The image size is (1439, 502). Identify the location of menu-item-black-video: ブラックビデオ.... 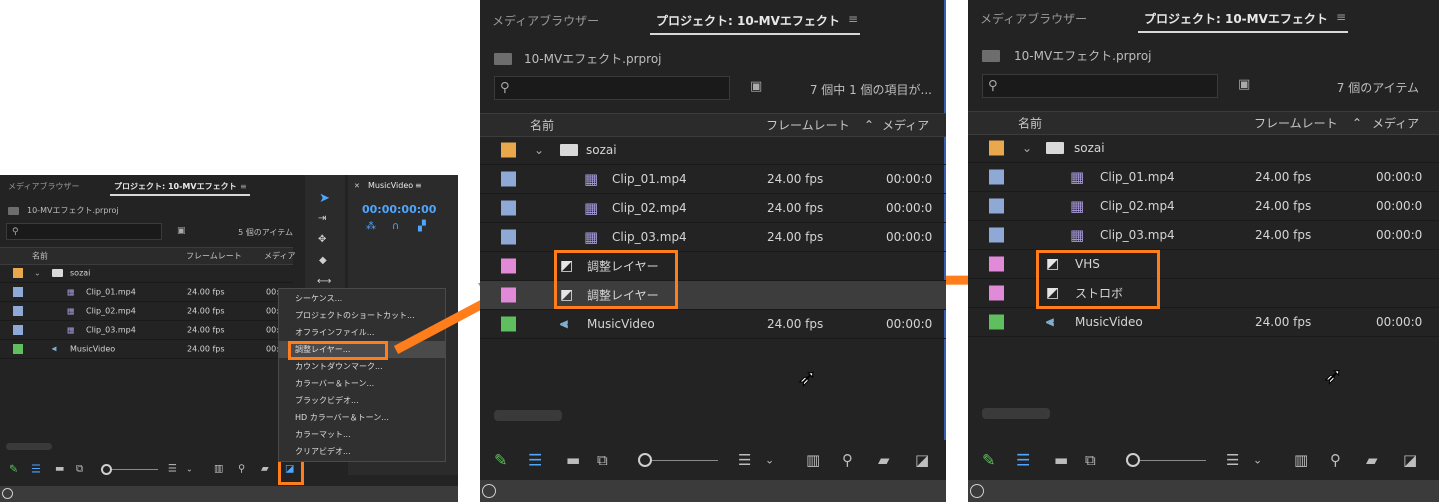
(327, 400).